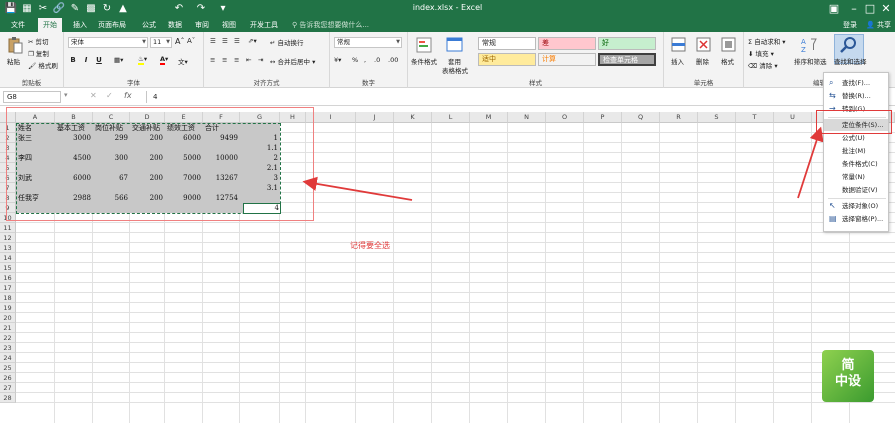 Image resolution: width=895 pixels, height=423 pixels. What do you see at coordinates (853, 138) in the screenshot?
I see `menu-item-label: 公式(U)` at bounding box center [853, 138].